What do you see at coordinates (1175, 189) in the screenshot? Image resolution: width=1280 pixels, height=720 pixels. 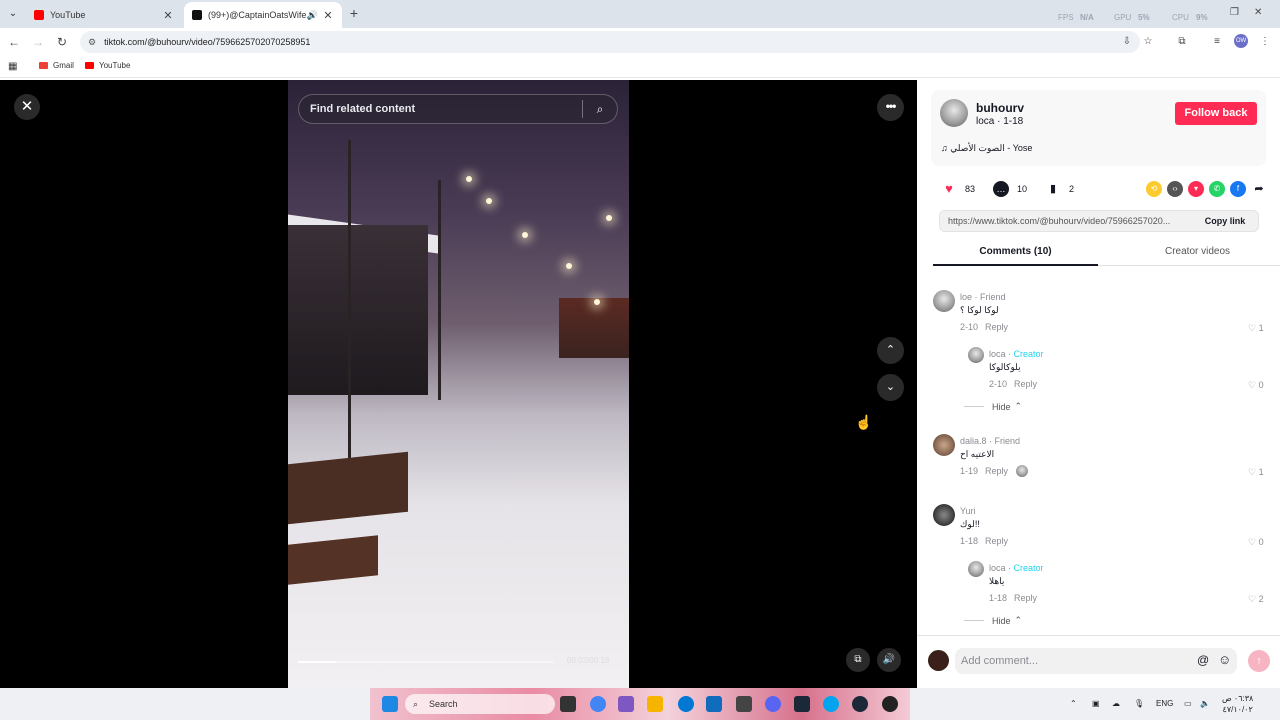 I see `embed-icon: ‹›` at bounding box center [1175, 189].